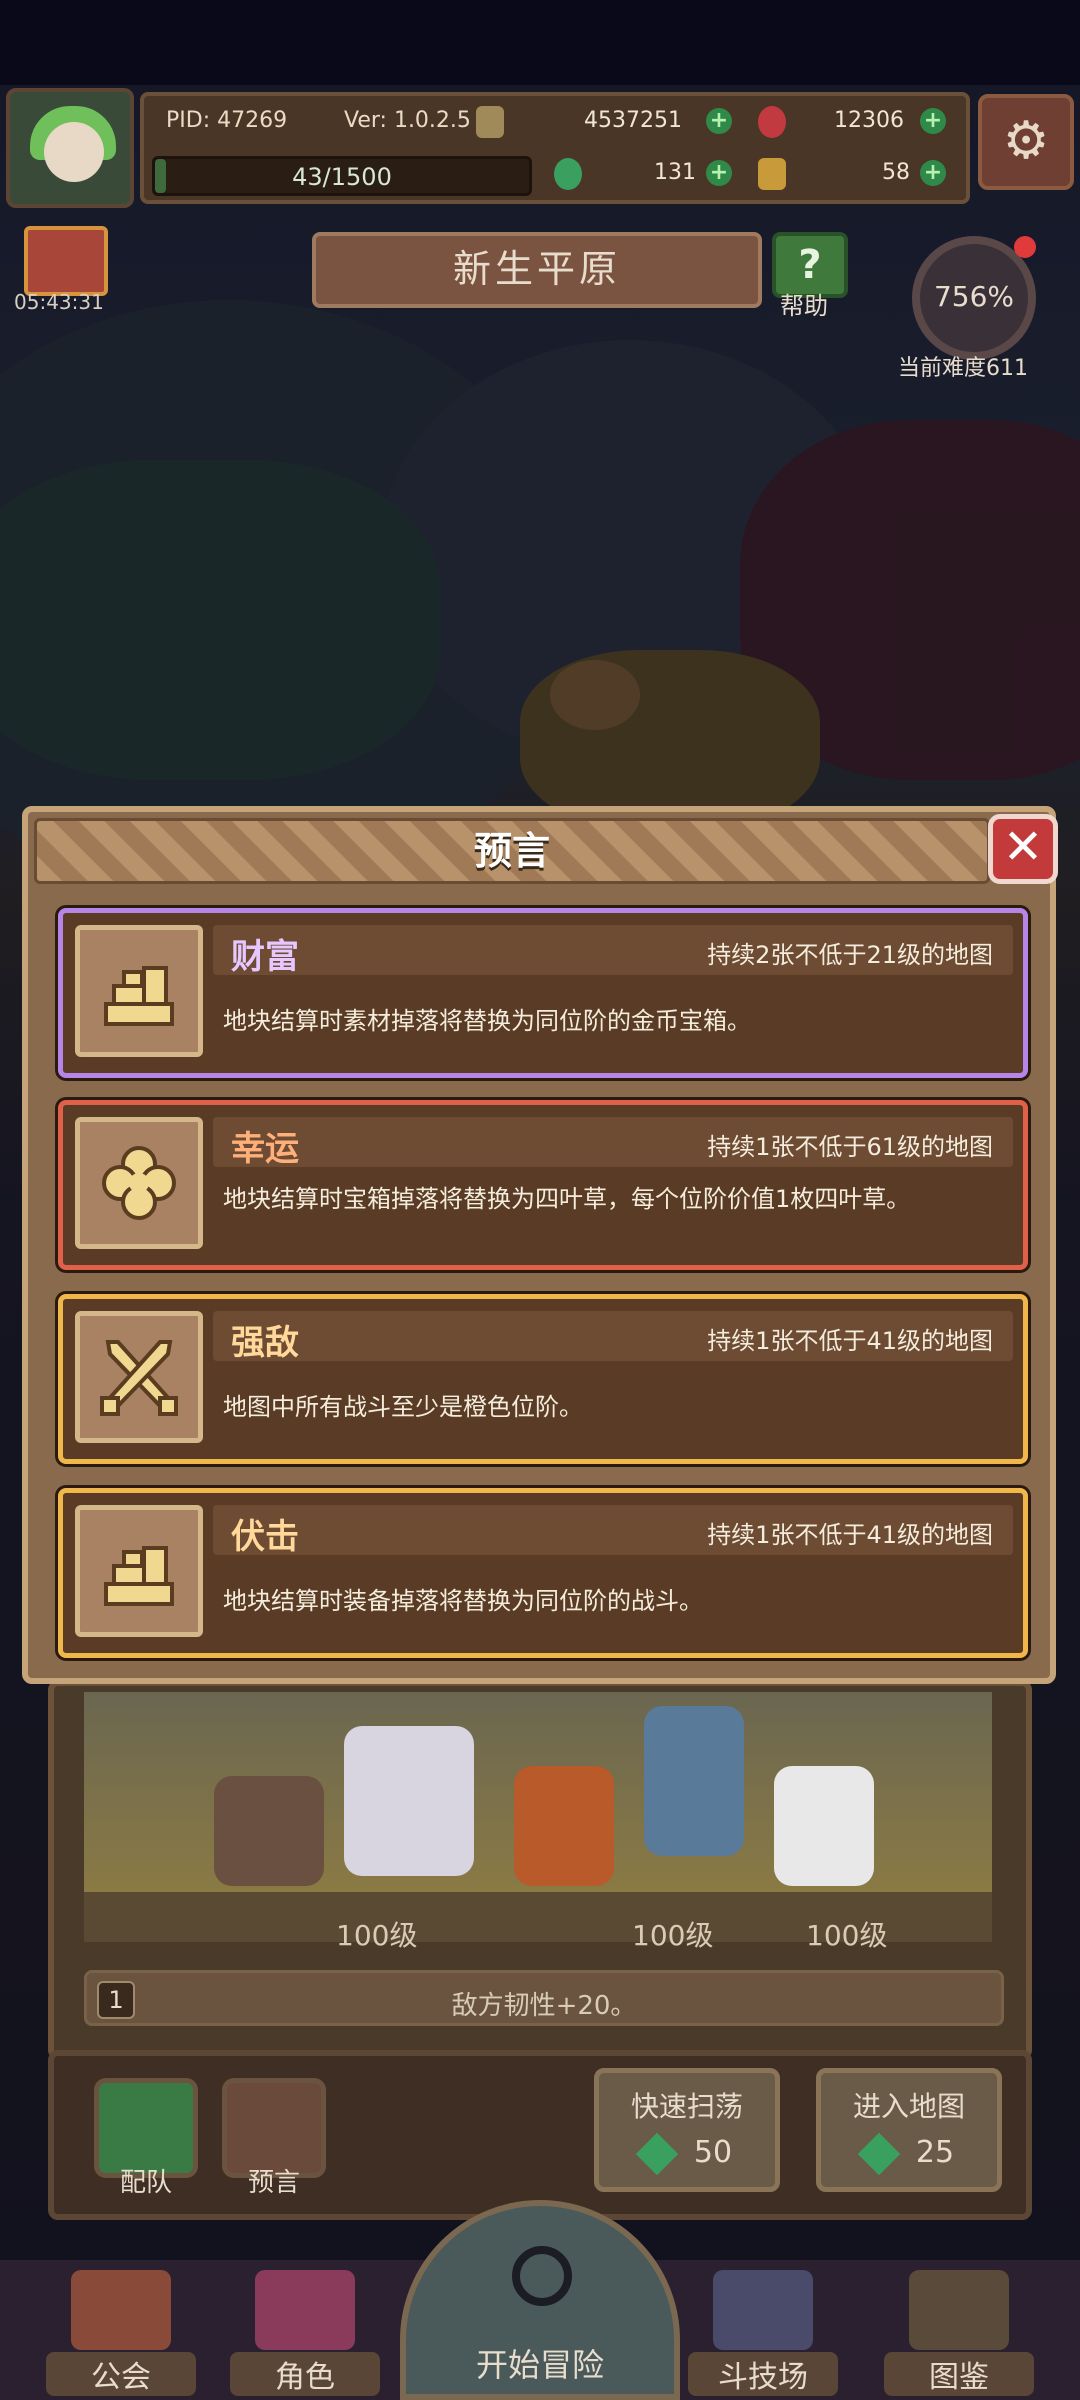 The height and width of the screenshot is (2400, 1080). I want to click on nav-codex-label: 图鉴, so click(959, 2374).